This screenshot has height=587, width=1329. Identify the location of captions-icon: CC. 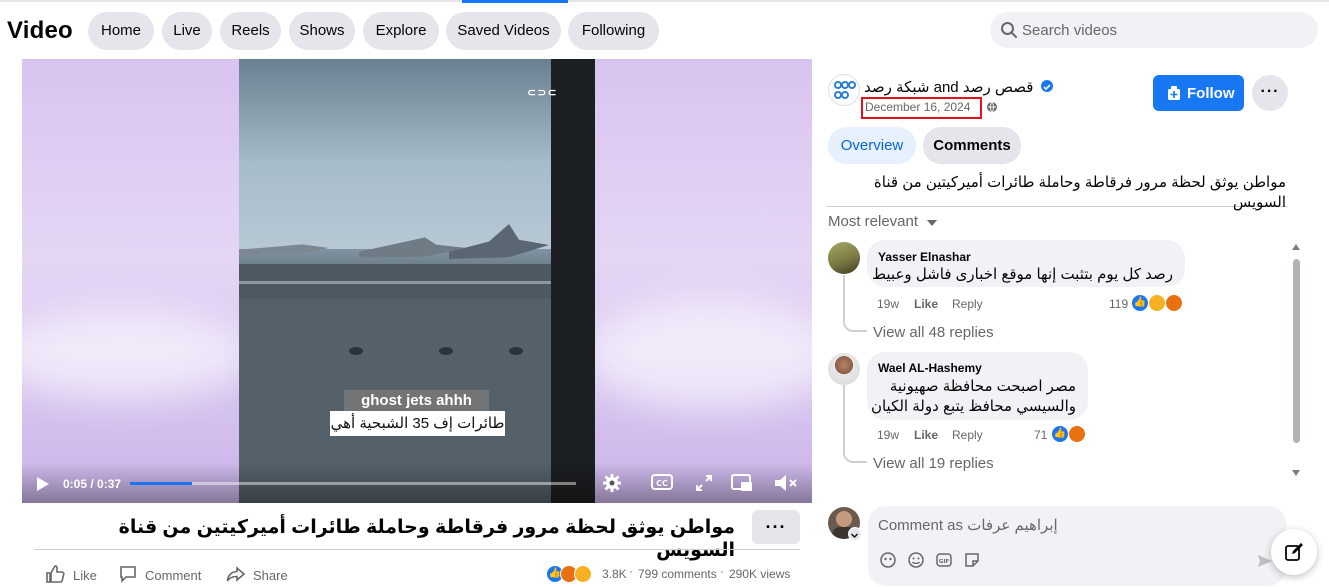
(662, 482).